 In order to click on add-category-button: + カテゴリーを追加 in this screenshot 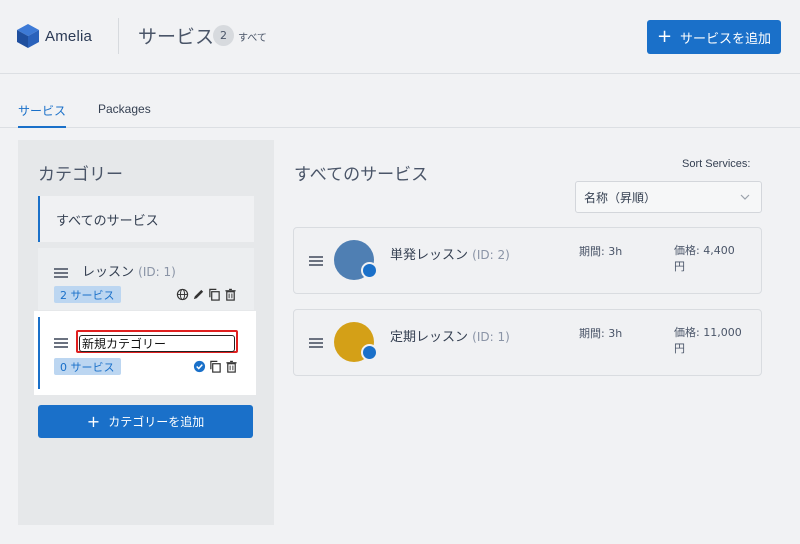, I will do `click(145, 421)`.